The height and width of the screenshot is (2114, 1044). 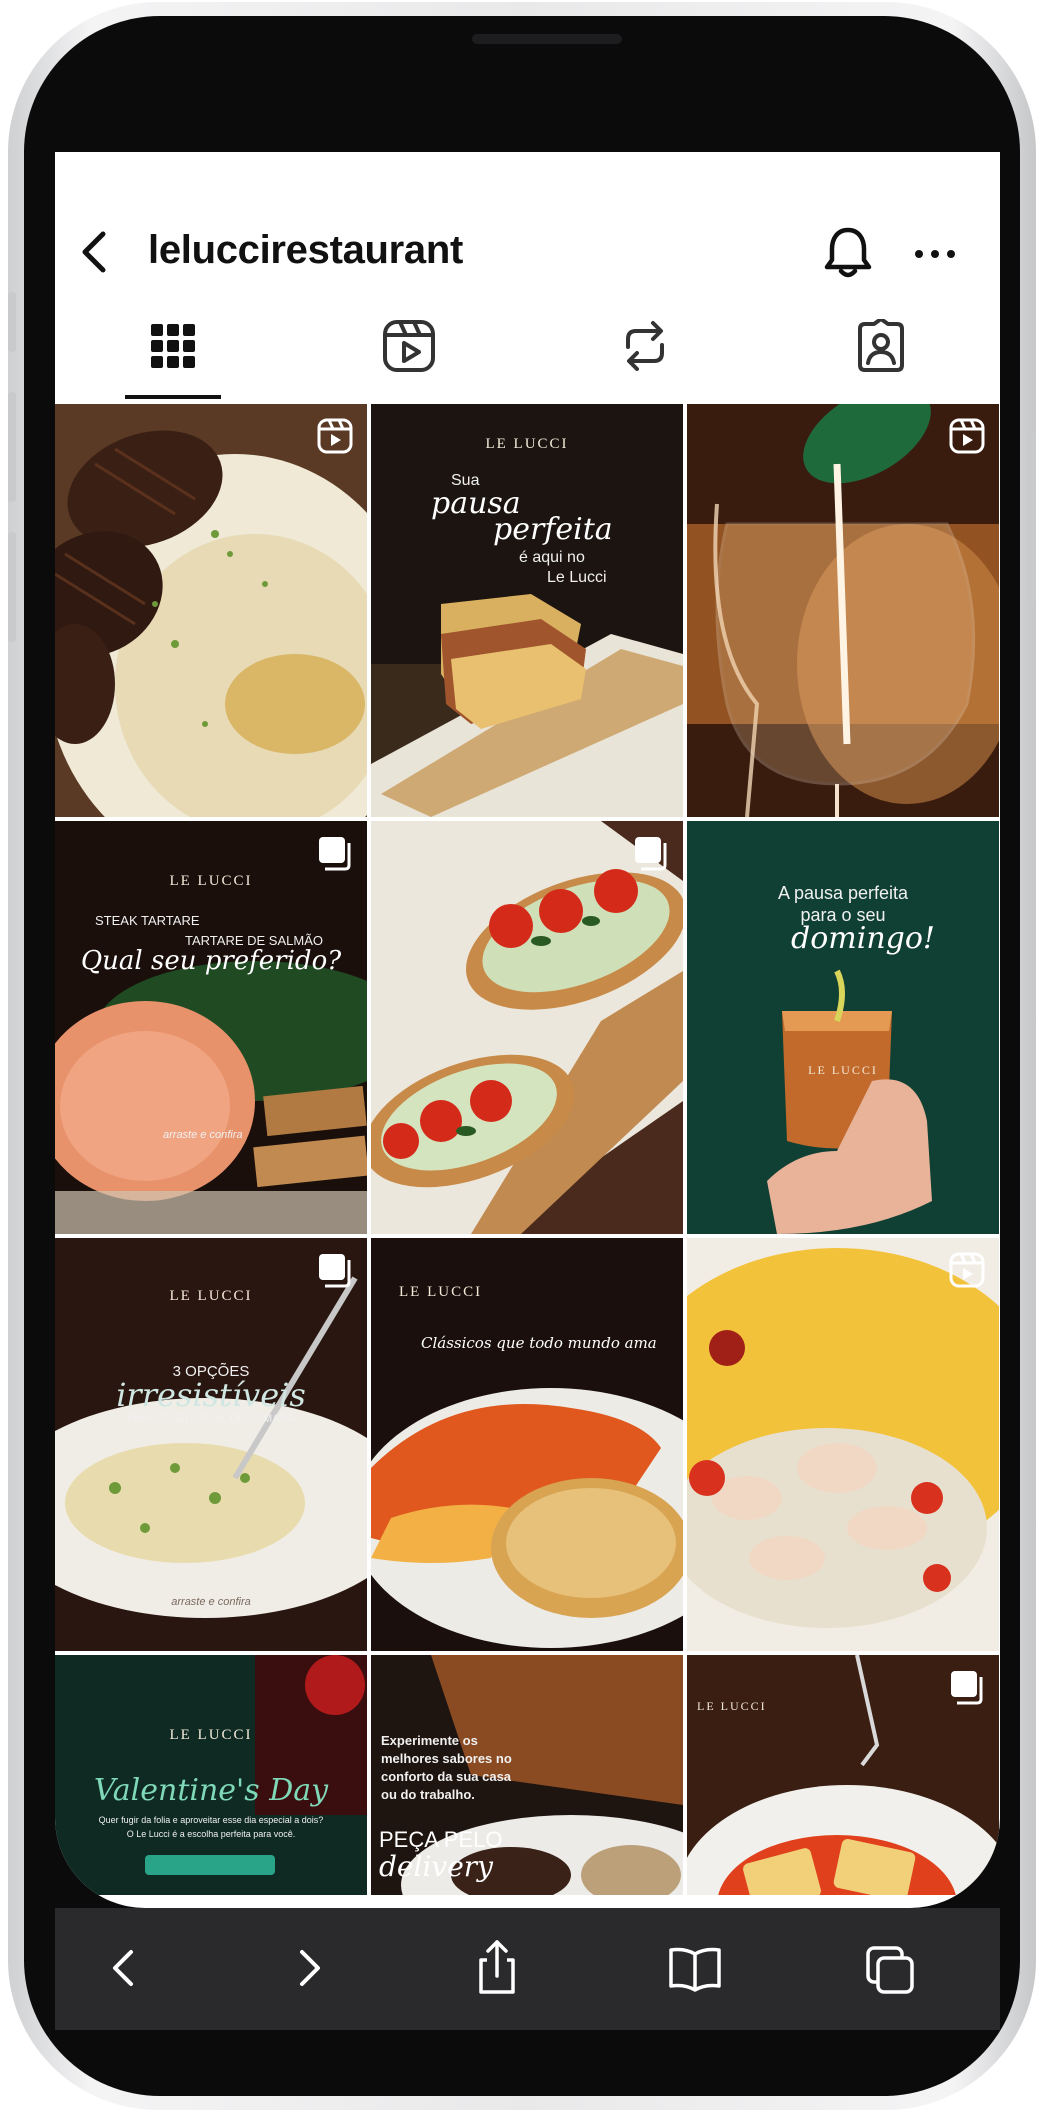 What do you see at coordinates (1032, 517) in the screenshot?
I see `power-button` at bounding box center [1032, 517].